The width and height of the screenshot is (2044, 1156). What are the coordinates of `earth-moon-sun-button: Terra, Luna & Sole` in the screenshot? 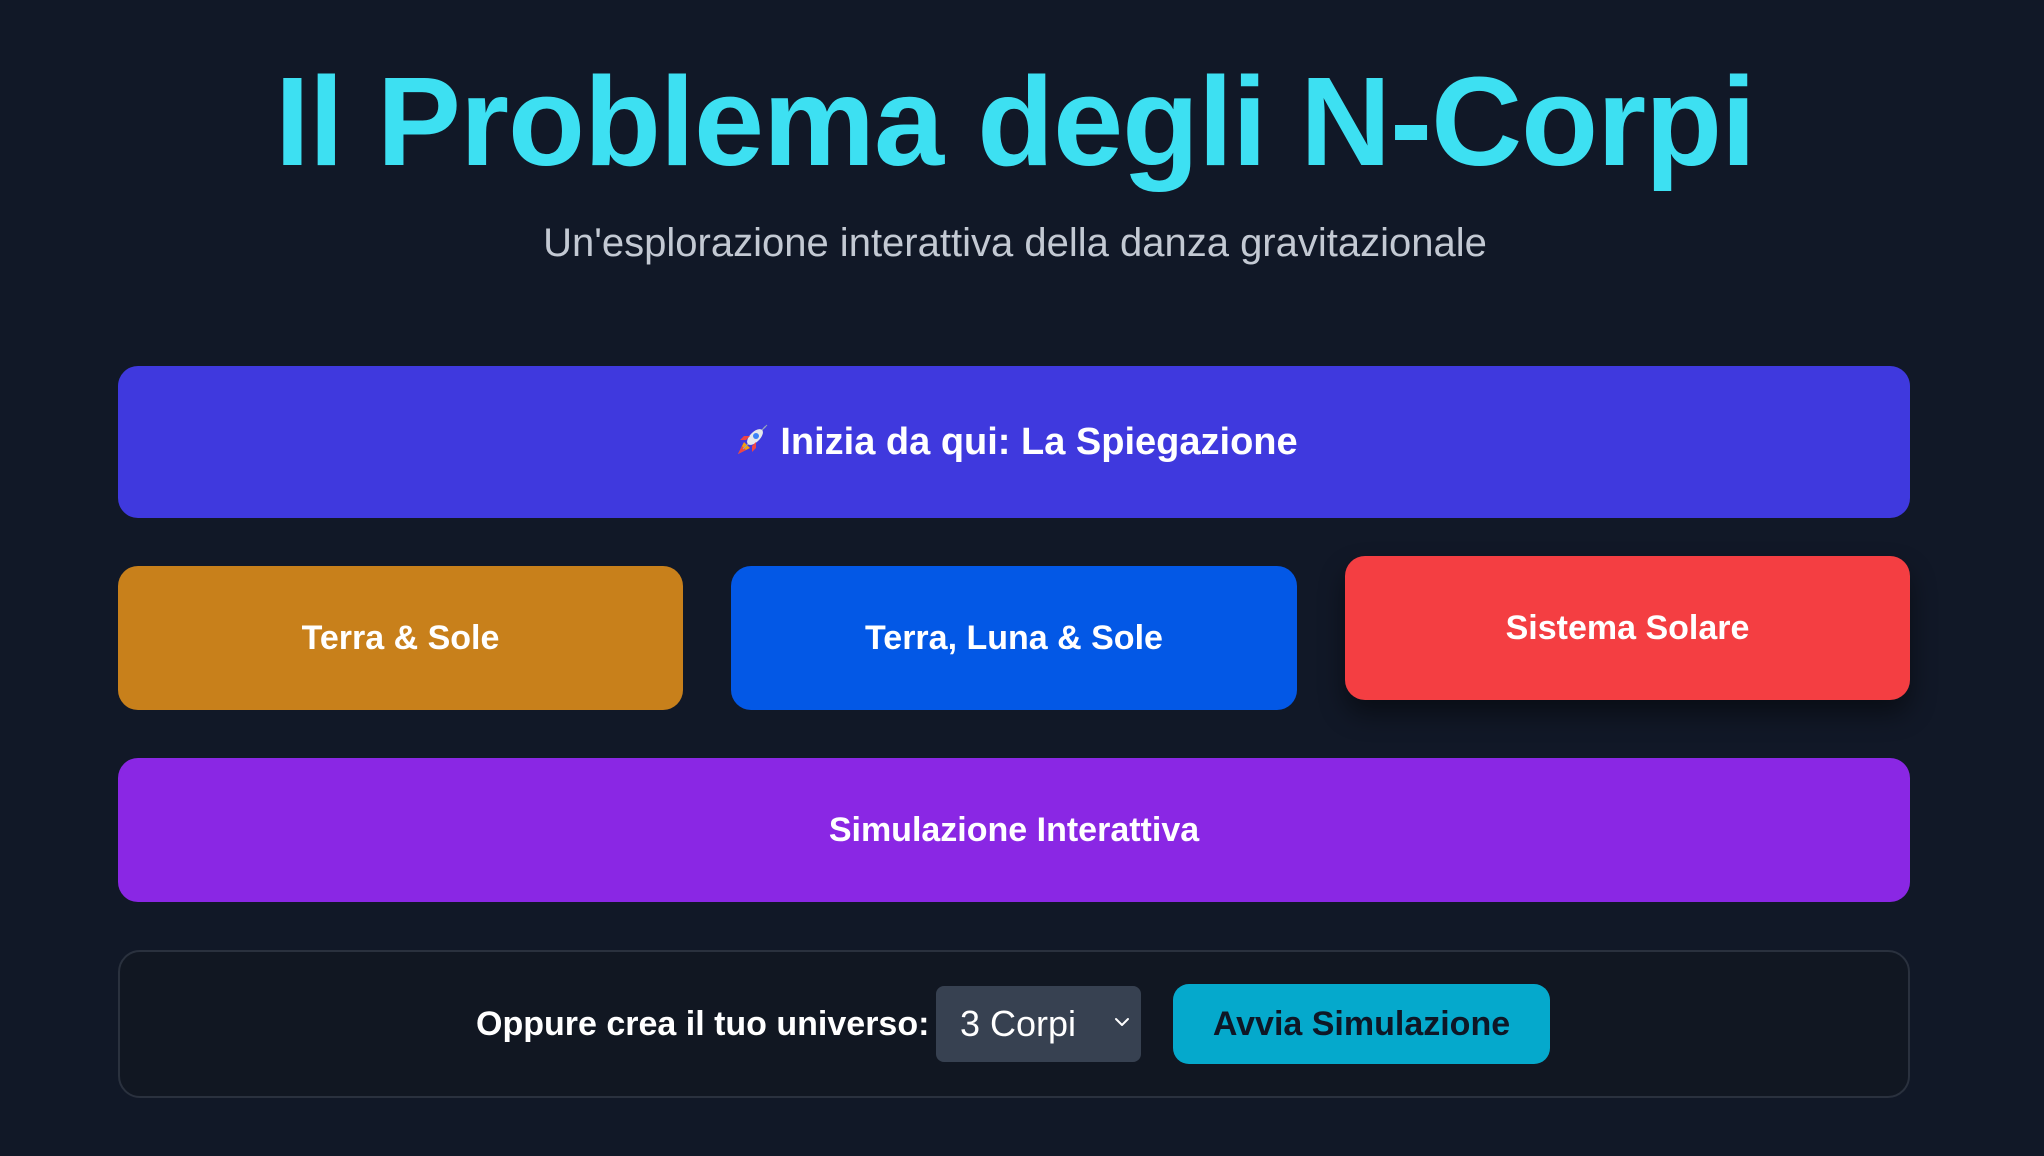 It's located at (1014, 638).